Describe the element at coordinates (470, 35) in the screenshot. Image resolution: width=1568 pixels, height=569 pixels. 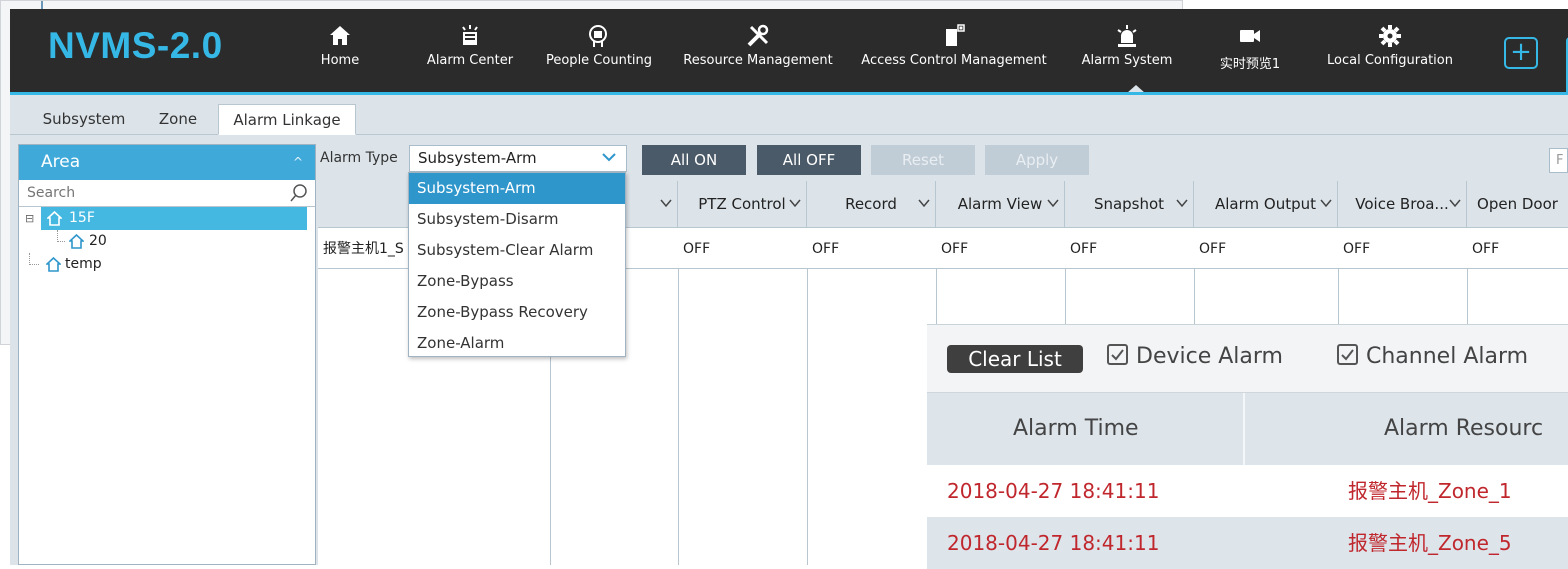
I see `alarm-center-icon` at that location.